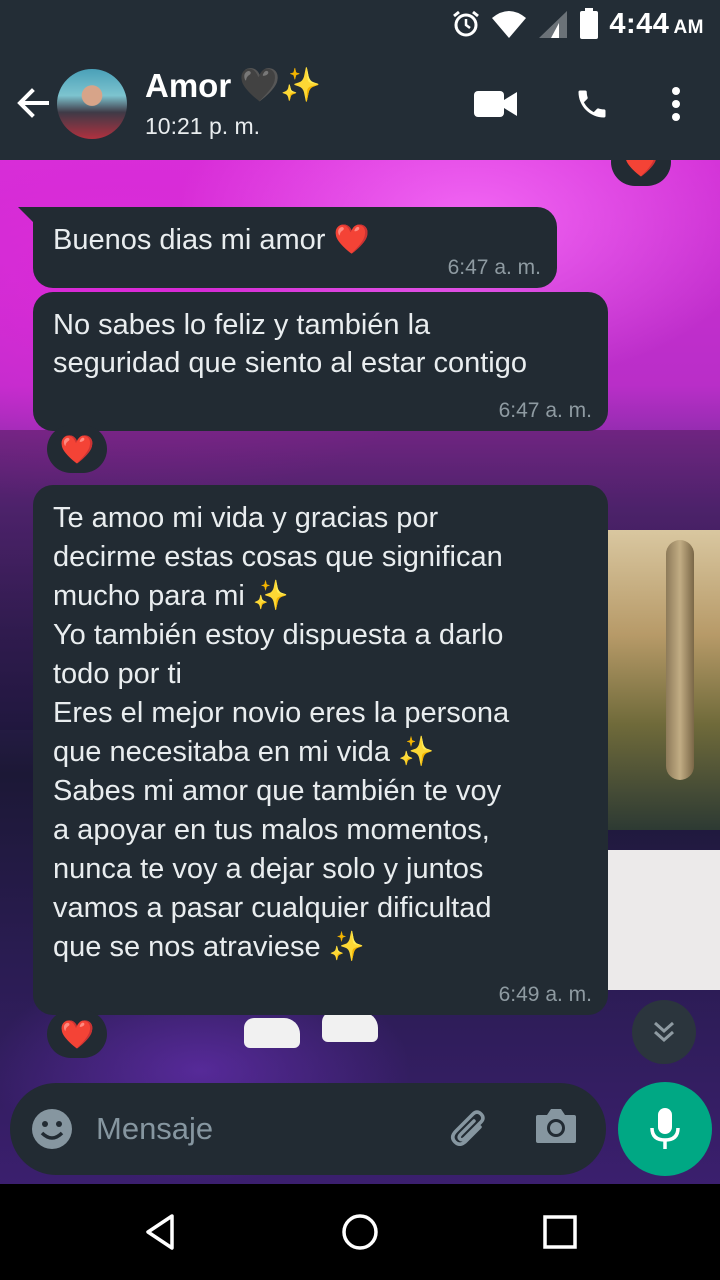  I want to click on video-call-icon, so click(495, 104).